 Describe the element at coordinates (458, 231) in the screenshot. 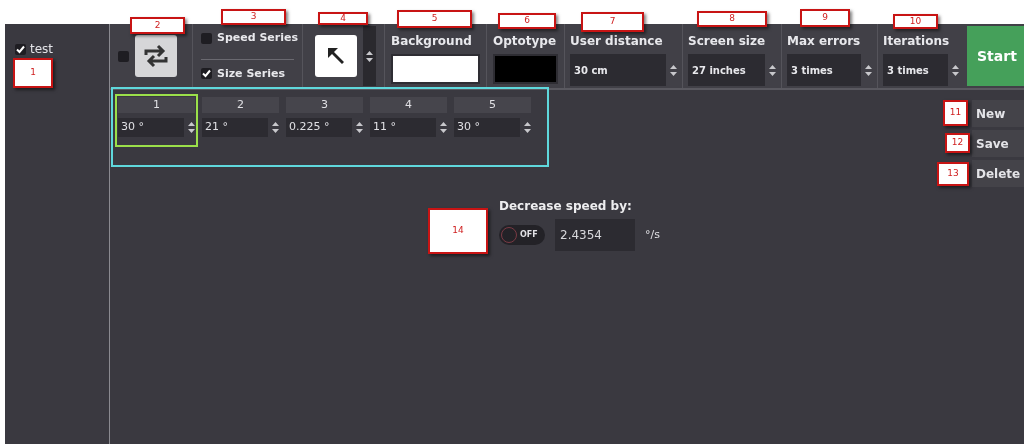

I see `callout-label: 14` at that location.